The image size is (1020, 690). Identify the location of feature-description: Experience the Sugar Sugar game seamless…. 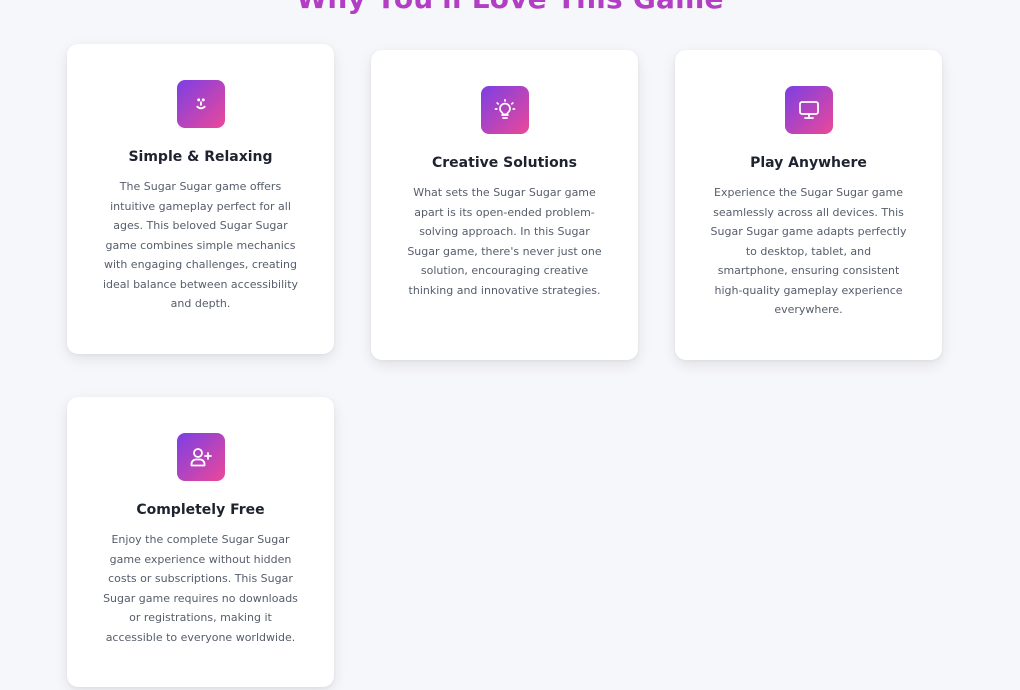
(808, 251).